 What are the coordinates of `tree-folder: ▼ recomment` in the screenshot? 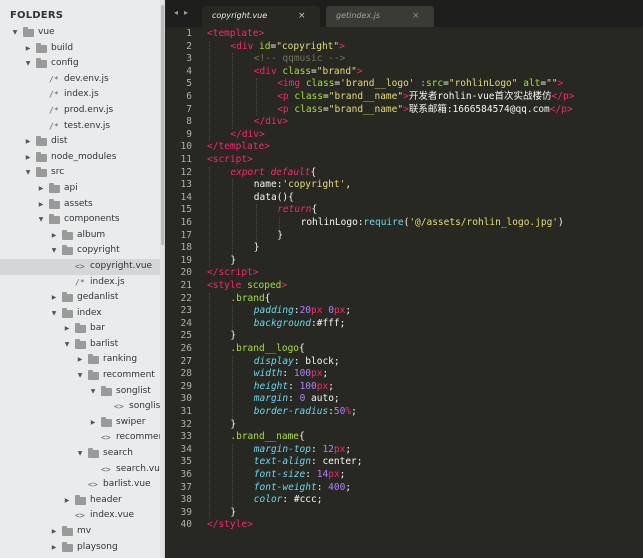 It's located at (80, 376).